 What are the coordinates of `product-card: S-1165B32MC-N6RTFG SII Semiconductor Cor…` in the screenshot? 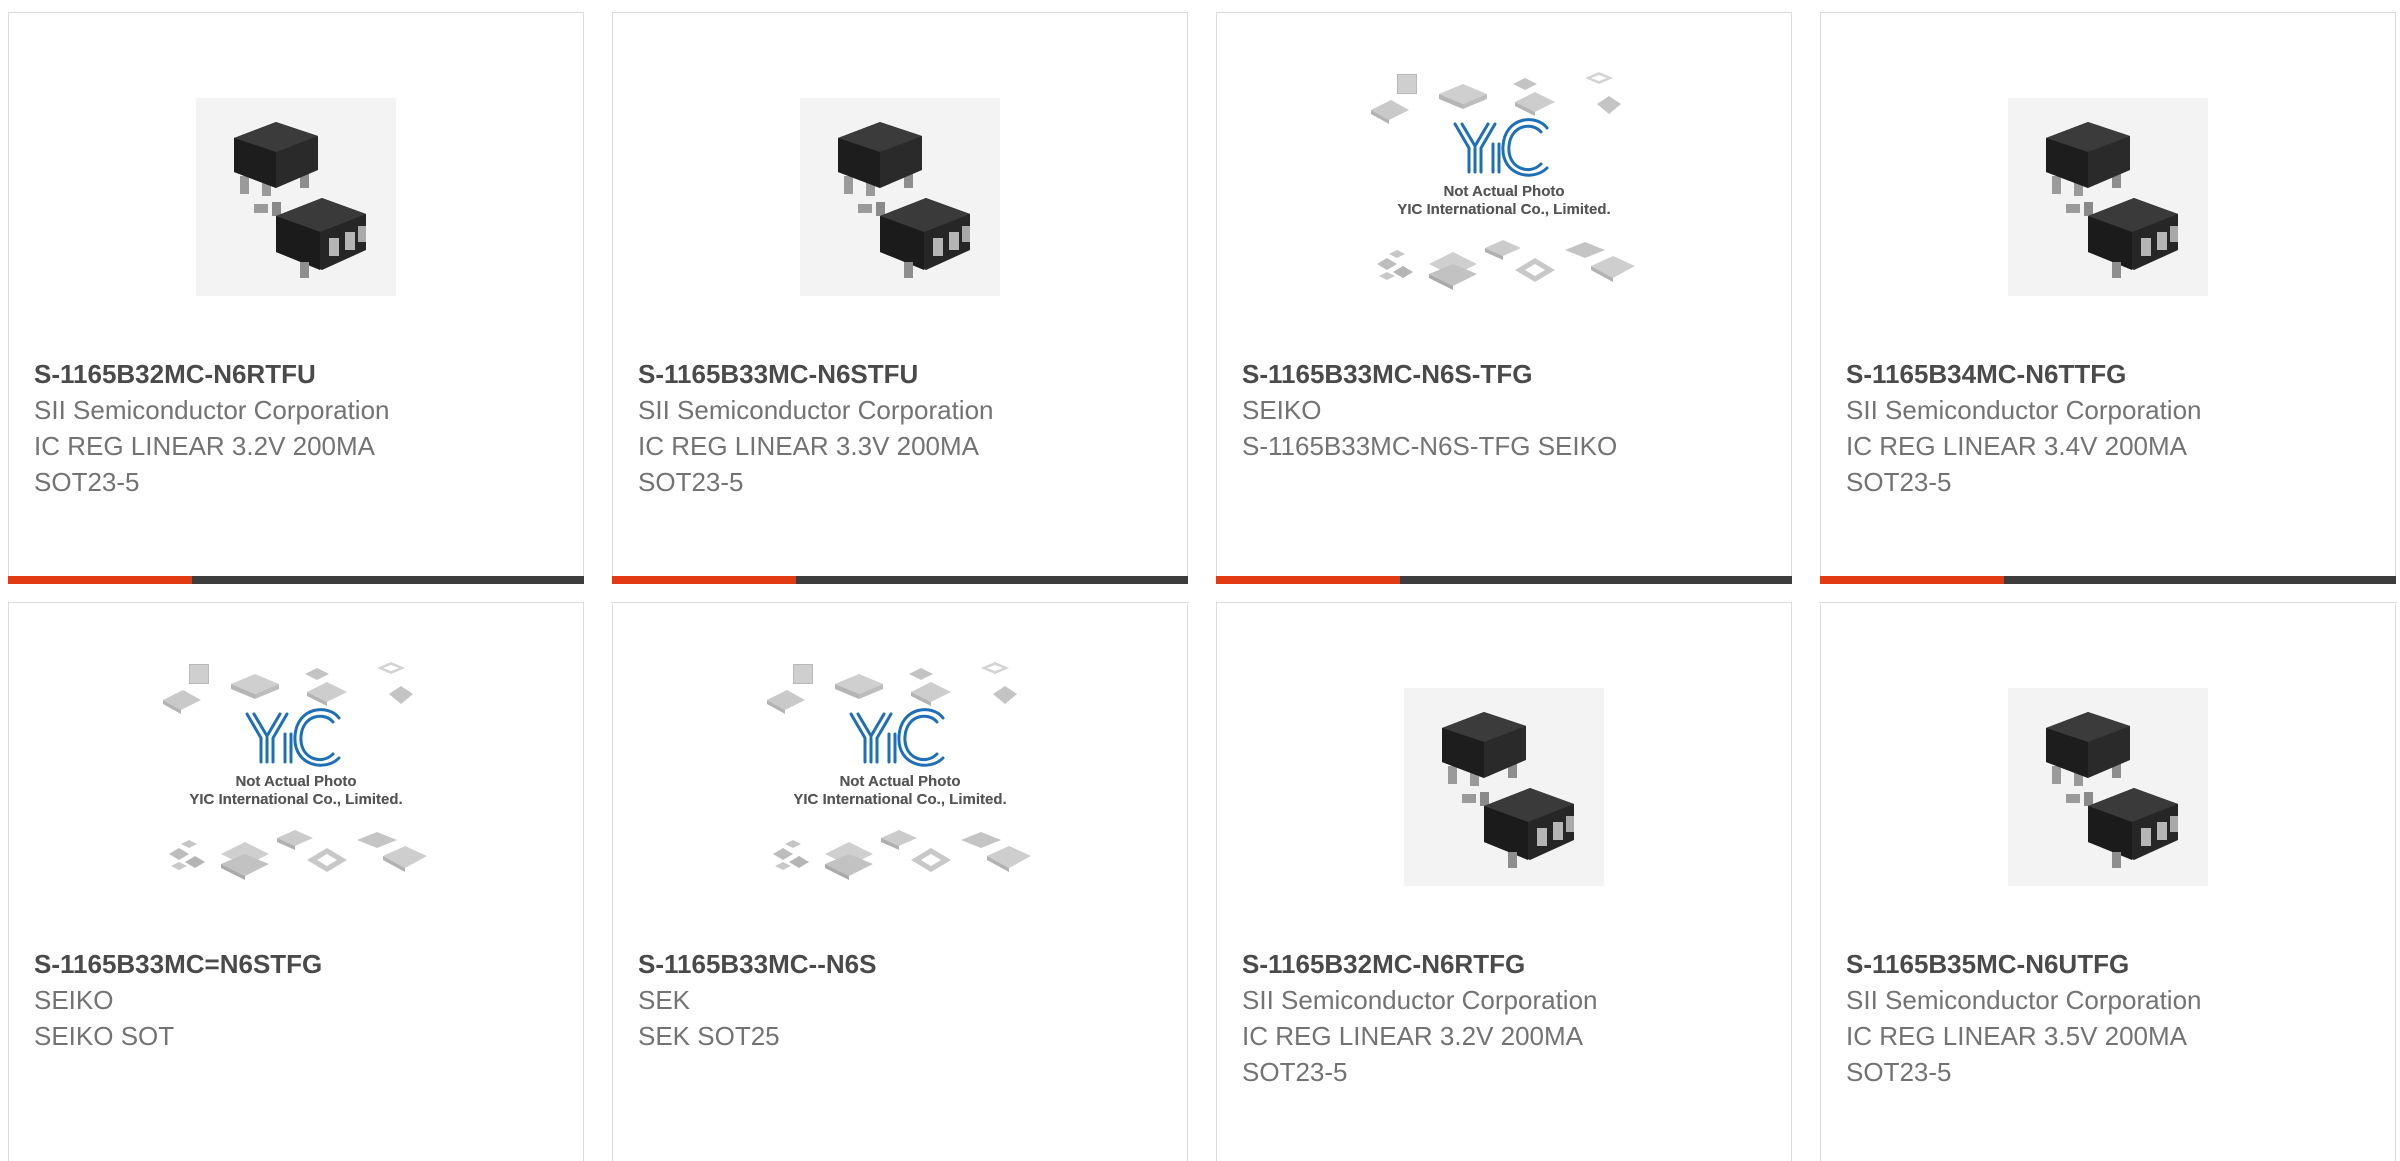 It's located at (1504, 881).